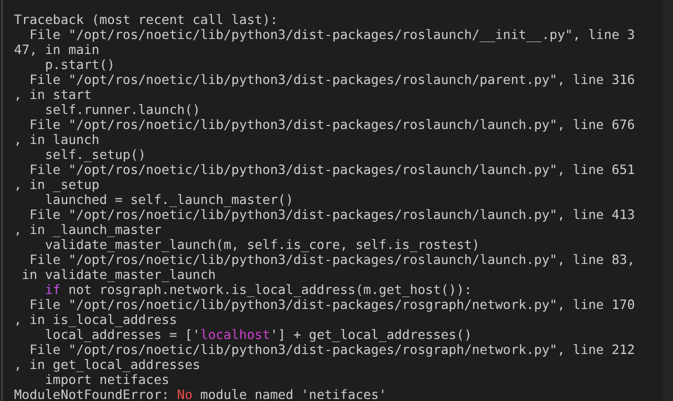 Image resolution: width=673 pixels, height=401 pixels. I want to click on traceback-line: import netifaces, so click(107, 380).